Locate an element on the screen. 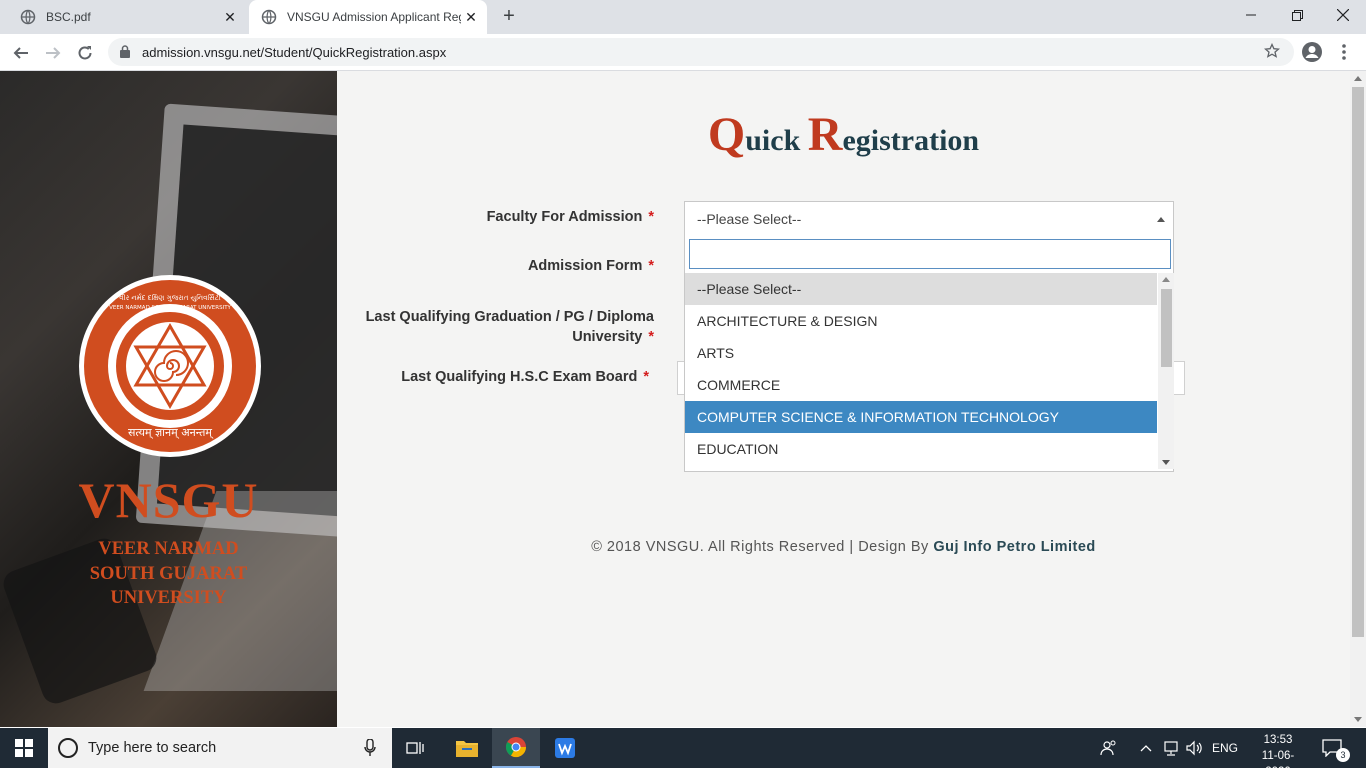 The image size is (1366, 780). speaker-icon is located at coordinates (1194, 748).